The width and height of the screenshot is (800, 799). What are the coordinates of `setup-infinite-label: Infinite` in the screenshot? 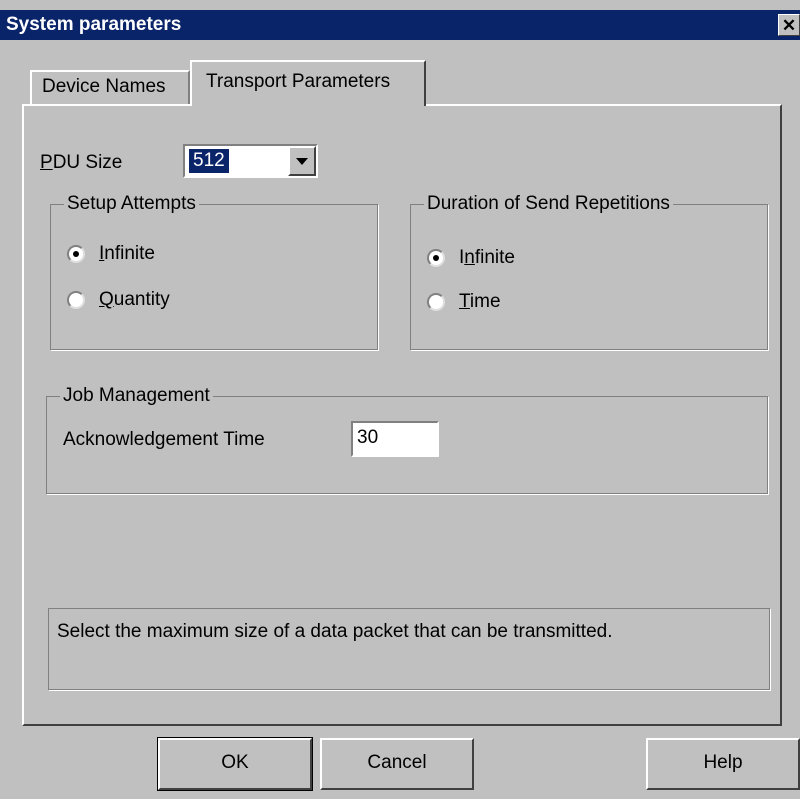 It's located at (127, 254).